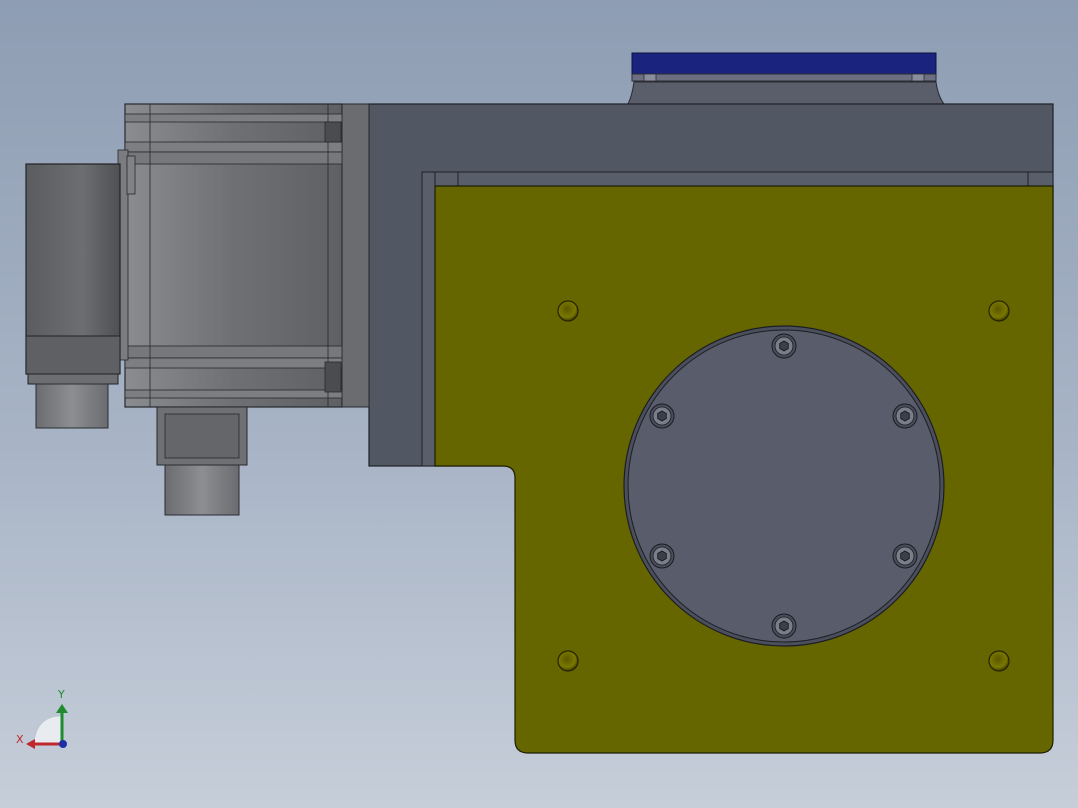 The width and height of the screenshot is (1078, 808). I want to click on encoder-connector, so click(72, 406).